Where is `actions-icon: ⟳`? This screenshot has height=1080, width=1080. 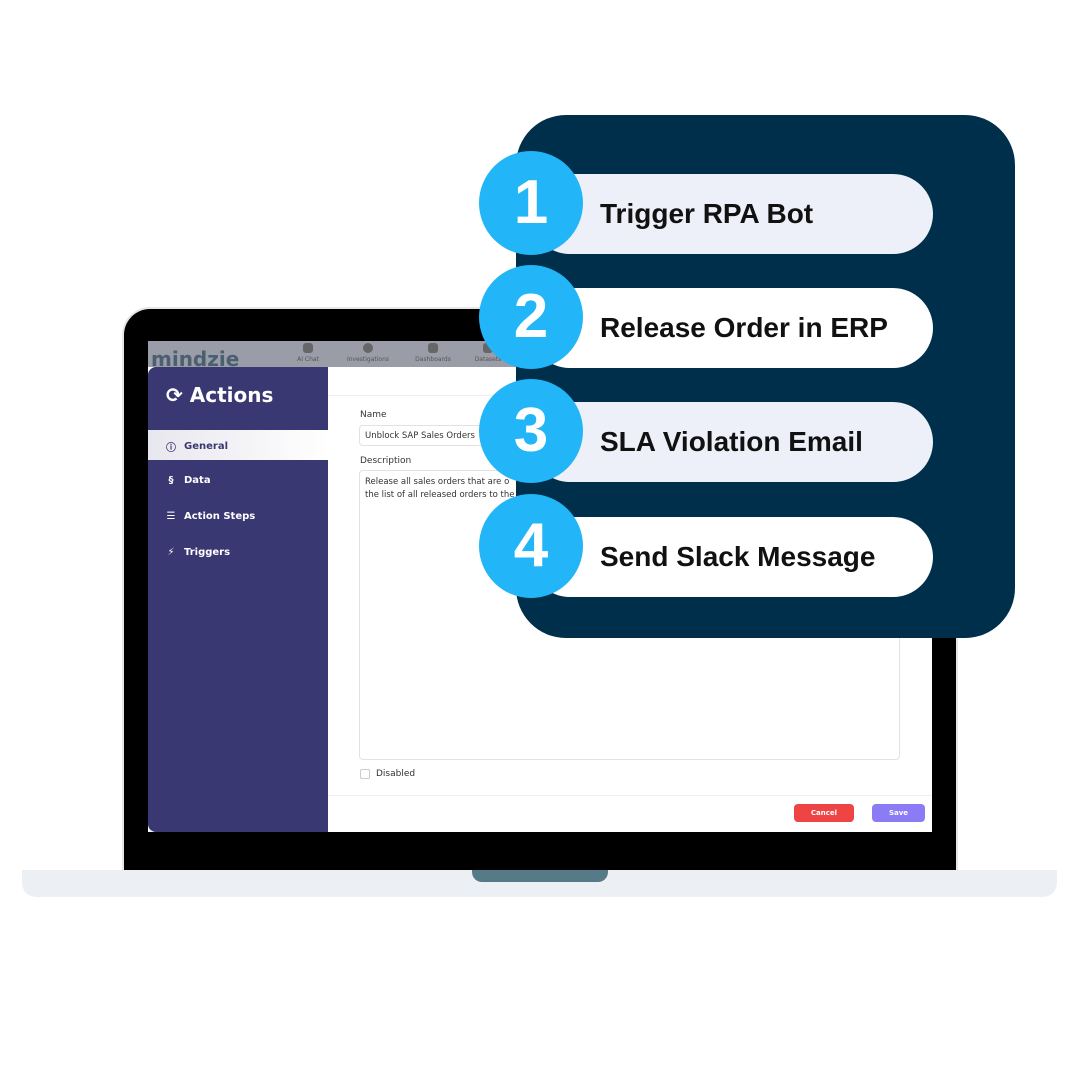
actions-icon: ⟳ is located at coordinates (174, 395).